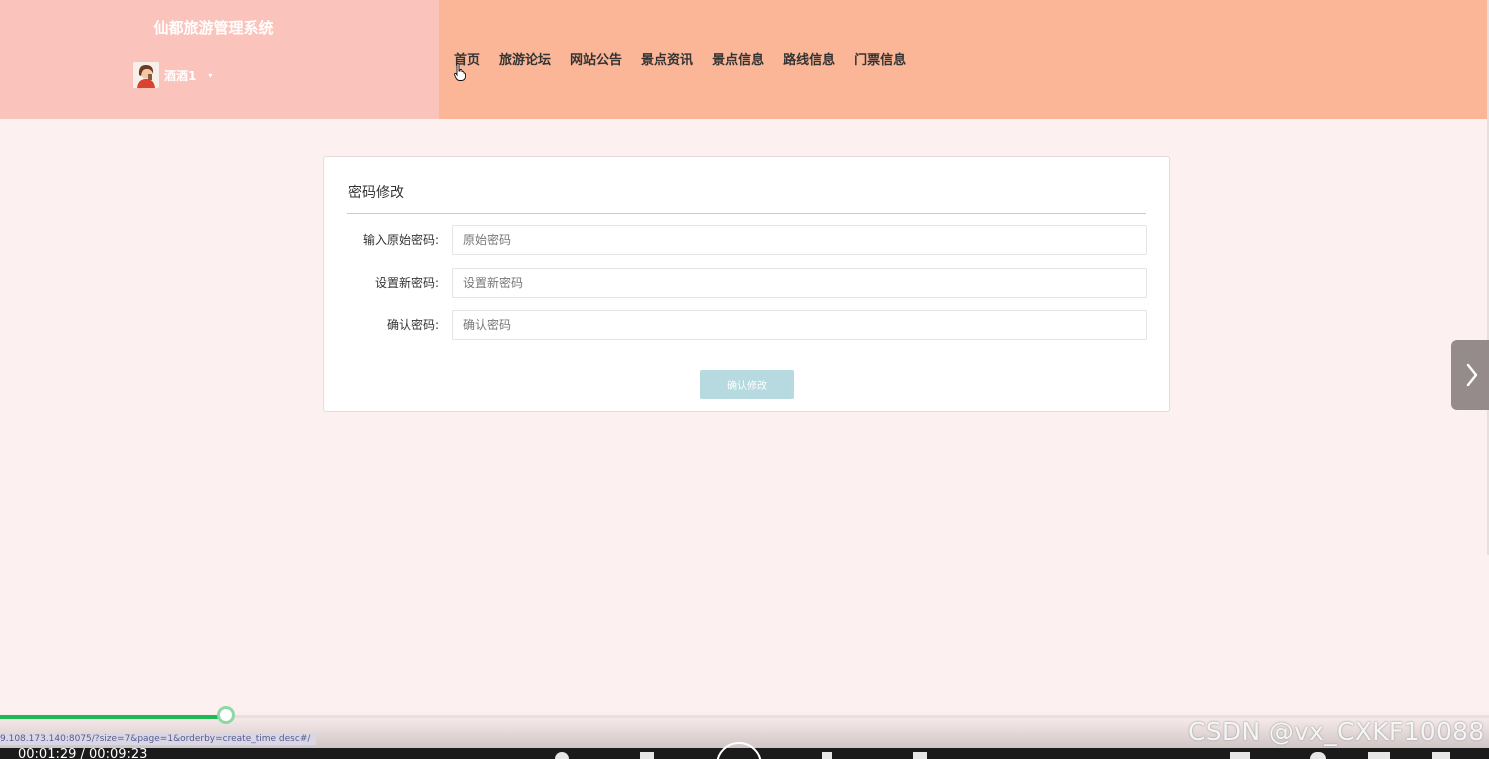  I want to click on user-avatar-icon, so click(146, 75).